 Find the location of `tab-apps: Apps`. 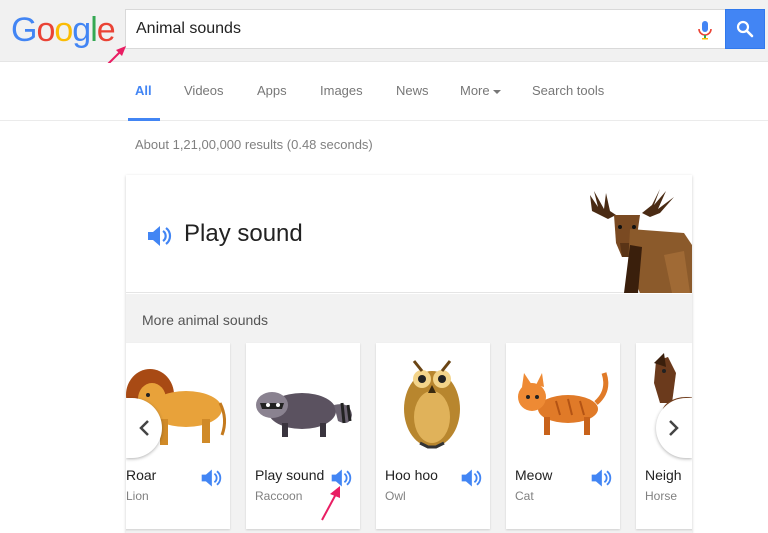

tab-apps: Apps is located at coordinates (272, 90).